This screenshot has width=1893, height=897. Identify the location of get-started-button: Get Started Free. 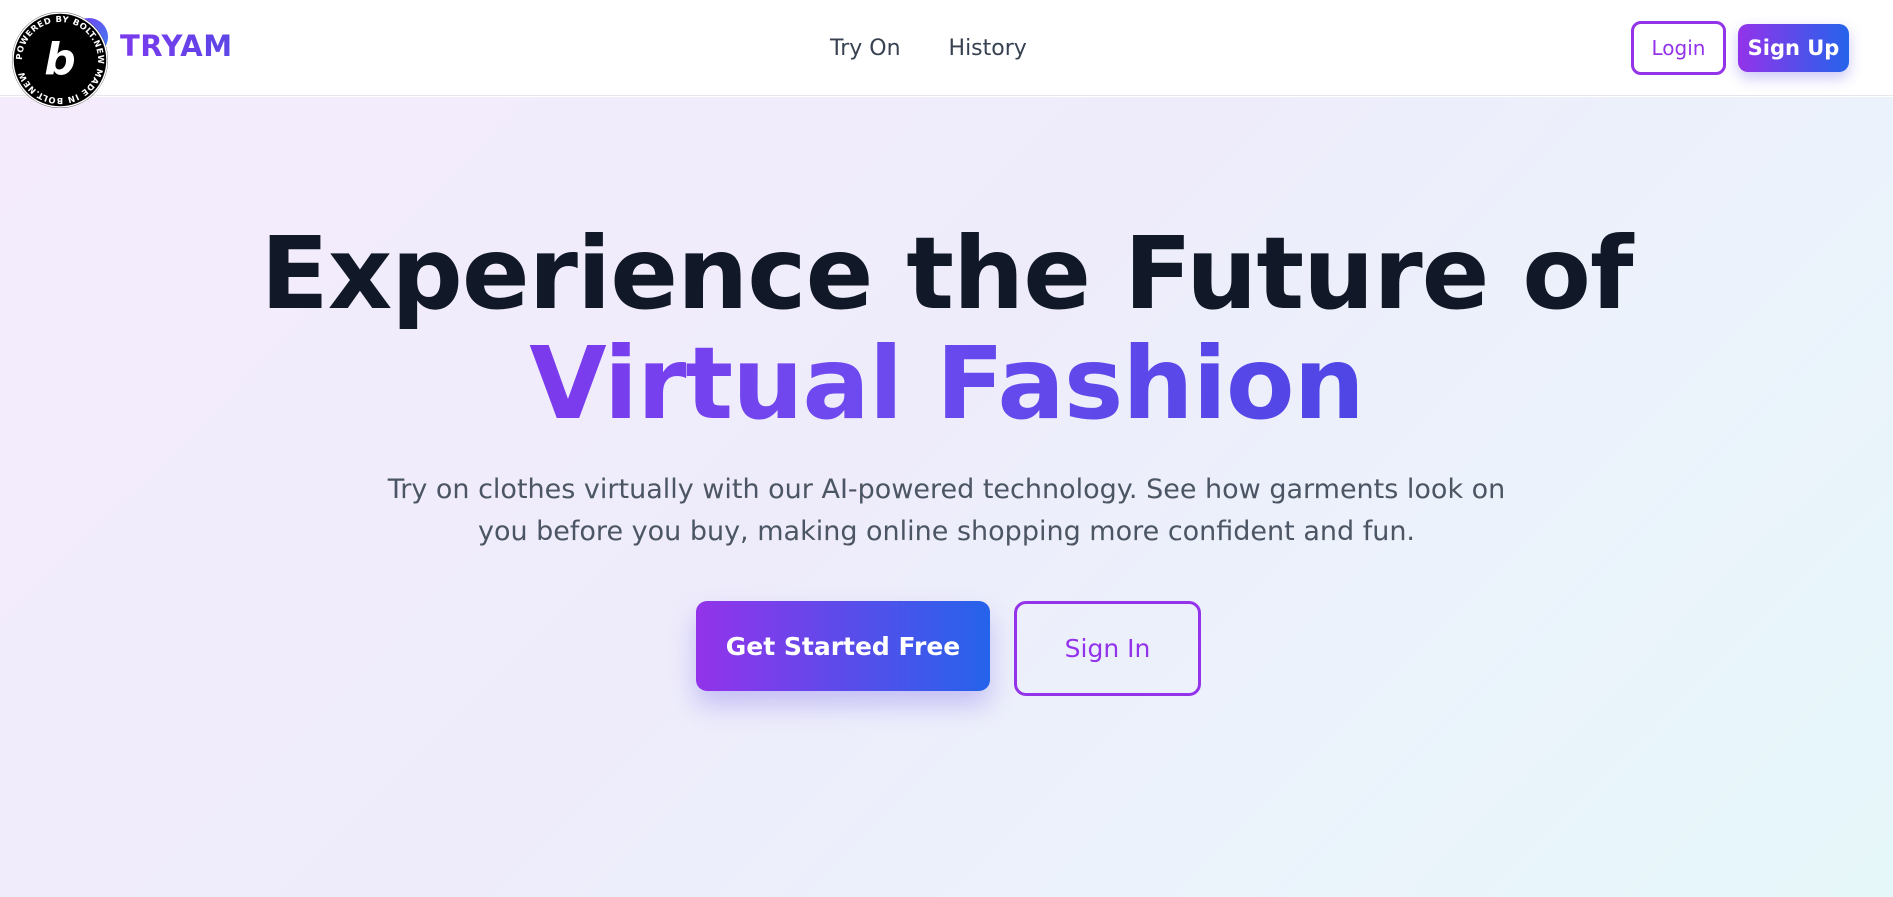
(843, 646).